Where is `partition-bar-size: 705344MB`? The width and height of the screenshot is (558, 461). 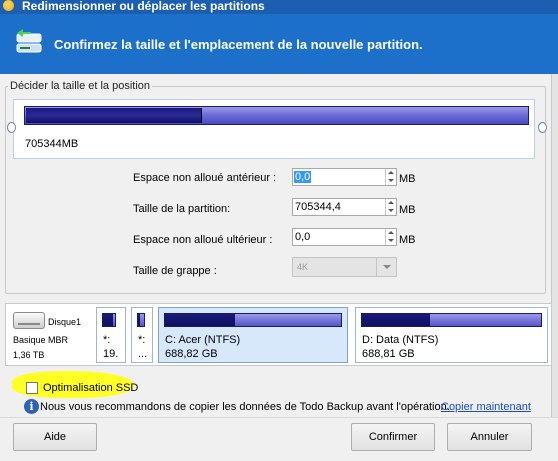
partition-bar-size: 705344MB is located at coordinates (52, 144).